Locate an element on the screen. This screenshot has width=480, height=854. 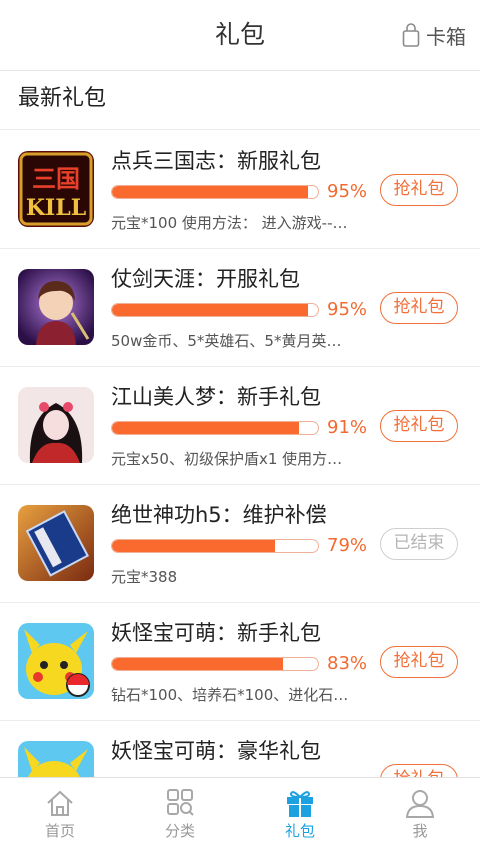
gift-item: 江山美人梦：新手礼包 91% 元宝x50、初级保护盾x1 使用方法… 抢礼包 is located at coordinates (240, 426).